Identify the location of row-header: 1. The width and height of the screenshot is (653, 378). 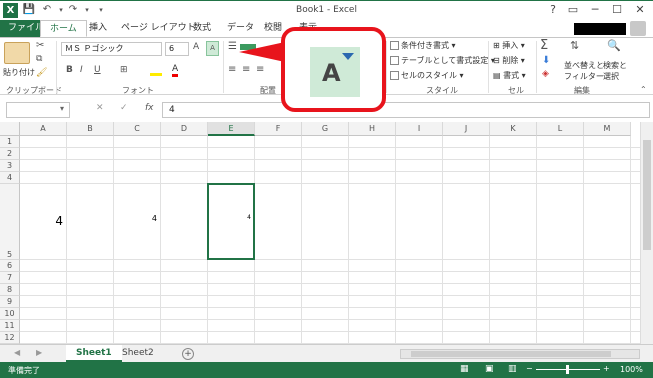
(10, 142).